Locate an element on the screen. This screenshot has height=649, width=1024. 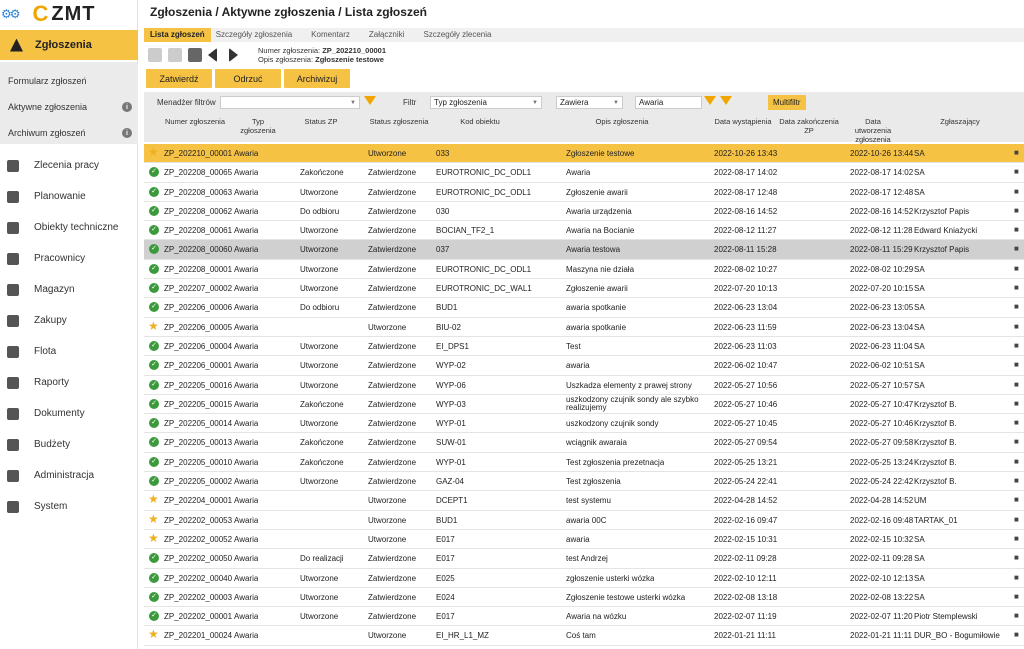
delete-icon is located at coordinates (175, 55).